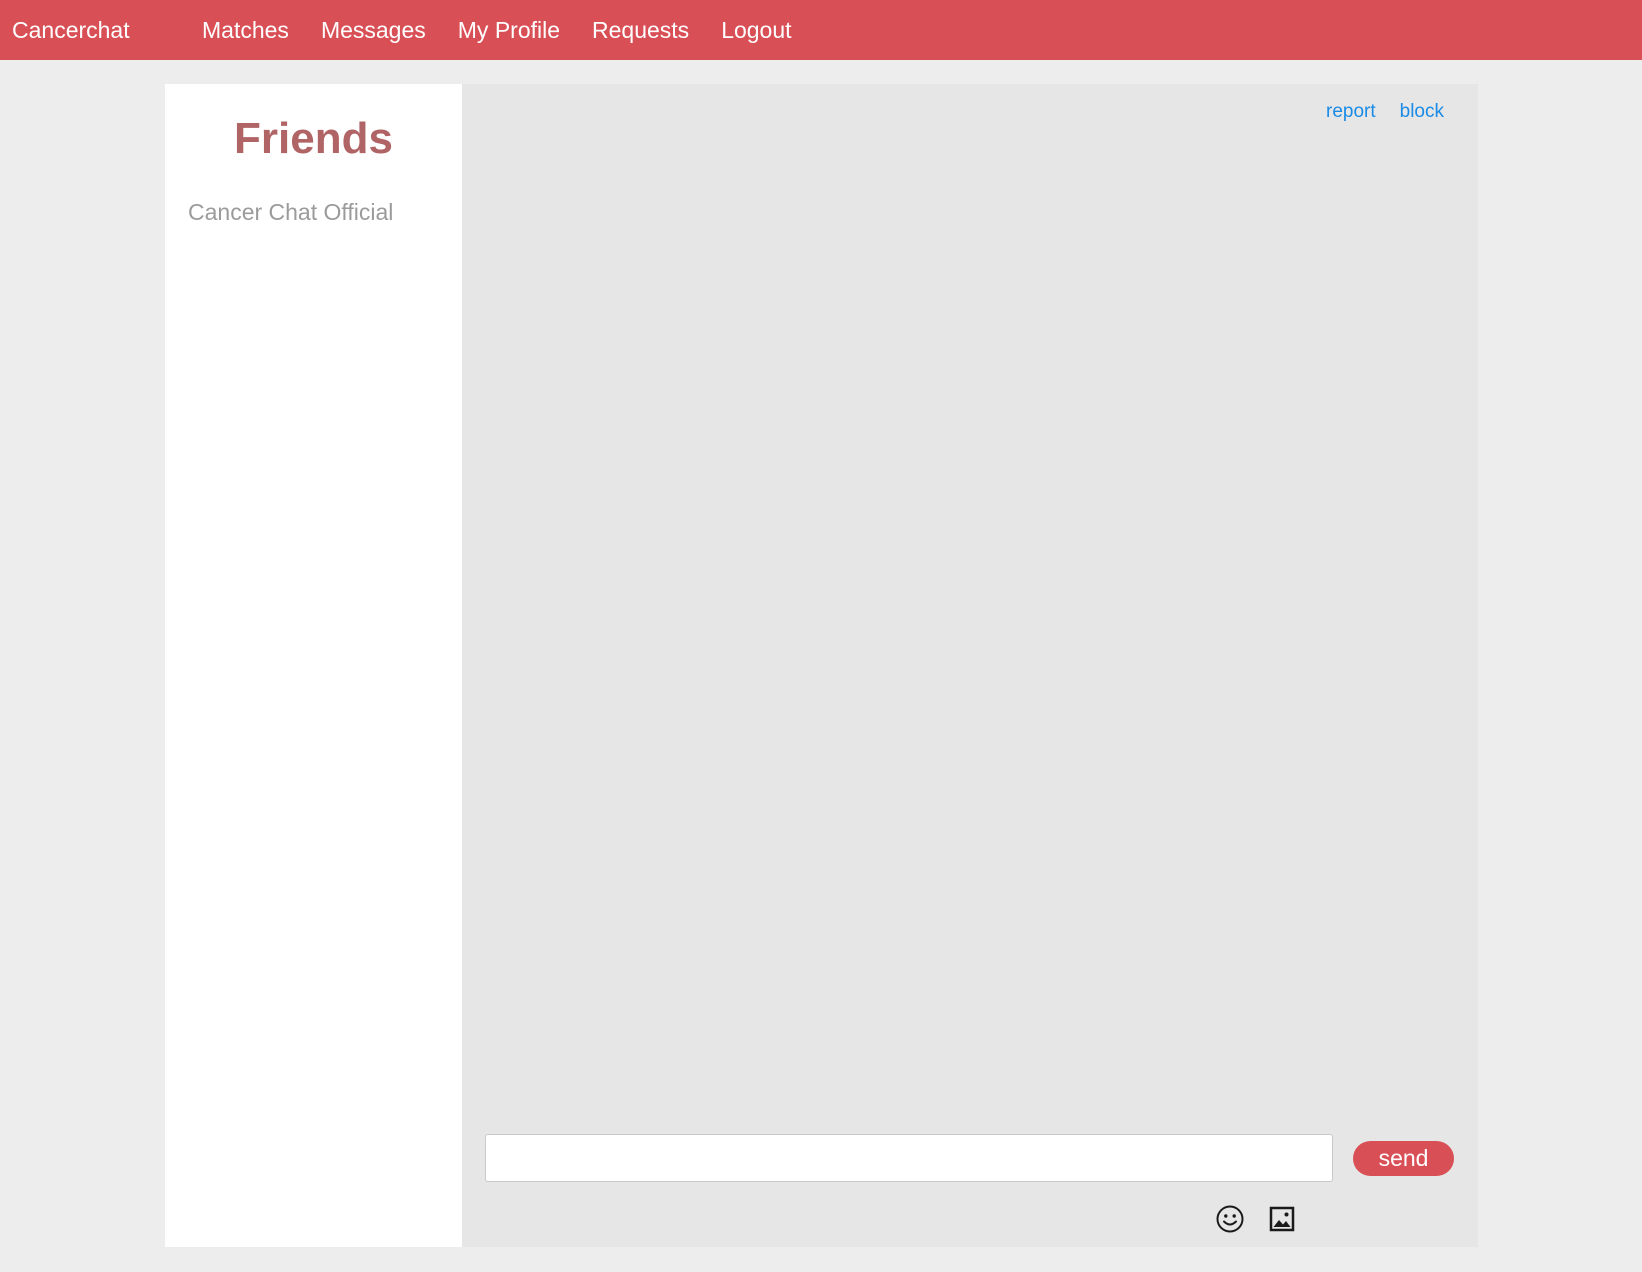  What do you see at coordinates (313, 138) in the screenshot?
I see `friends-title: Friends` at bounding box center [313, 138].